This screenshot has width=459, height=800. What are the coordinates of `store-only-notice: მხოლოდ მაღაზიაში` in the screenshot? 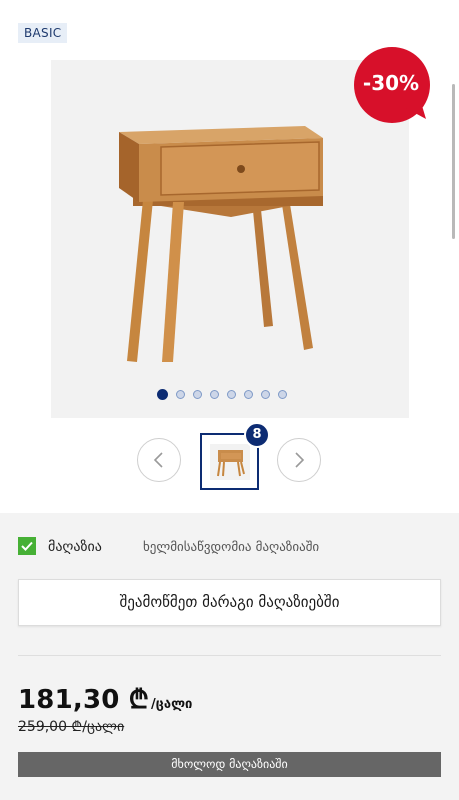 It's located at (229, 764).